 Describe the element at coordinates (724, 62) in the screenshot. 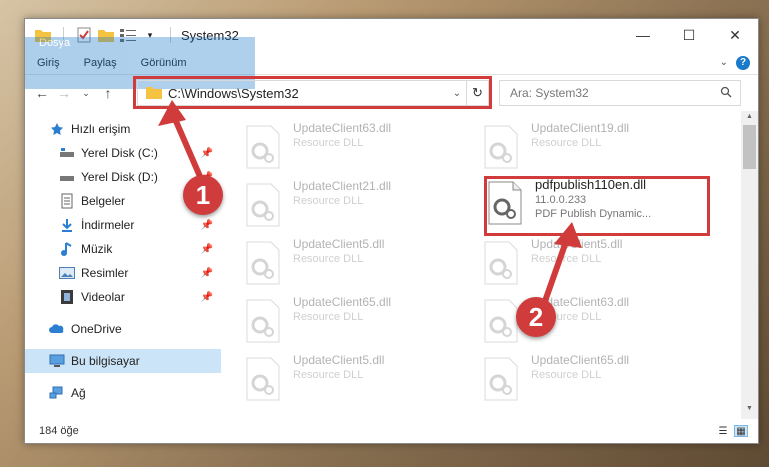

I see `expand-ribbon-icon: ⌄` at that location.